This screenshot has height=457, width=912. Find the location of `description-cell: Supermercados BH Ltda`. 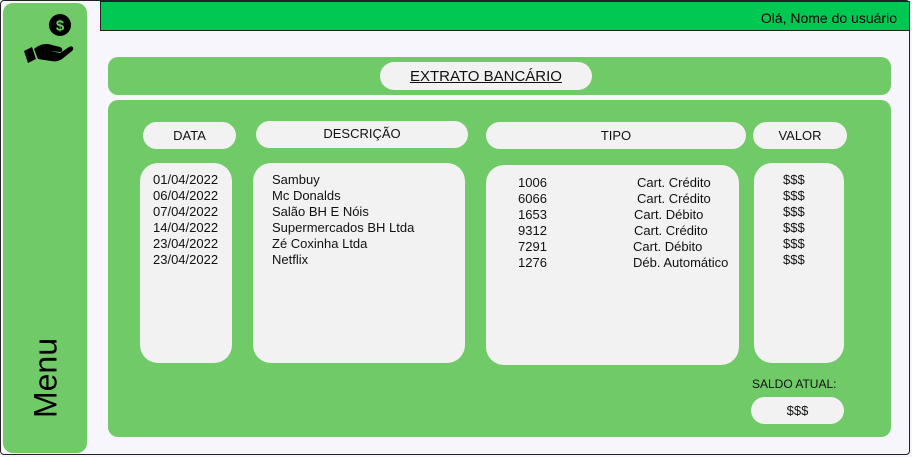

description-cell: Supermercados BH Ltda is located at coordinates (343, 227).